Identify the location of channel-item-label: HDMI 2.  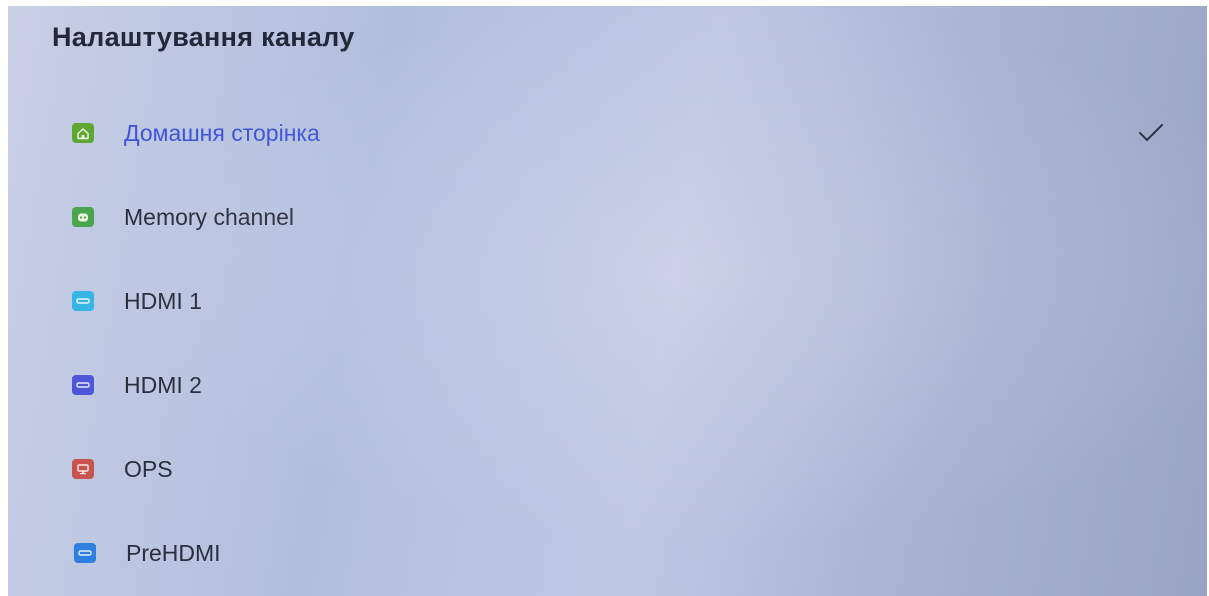
(163, 384).